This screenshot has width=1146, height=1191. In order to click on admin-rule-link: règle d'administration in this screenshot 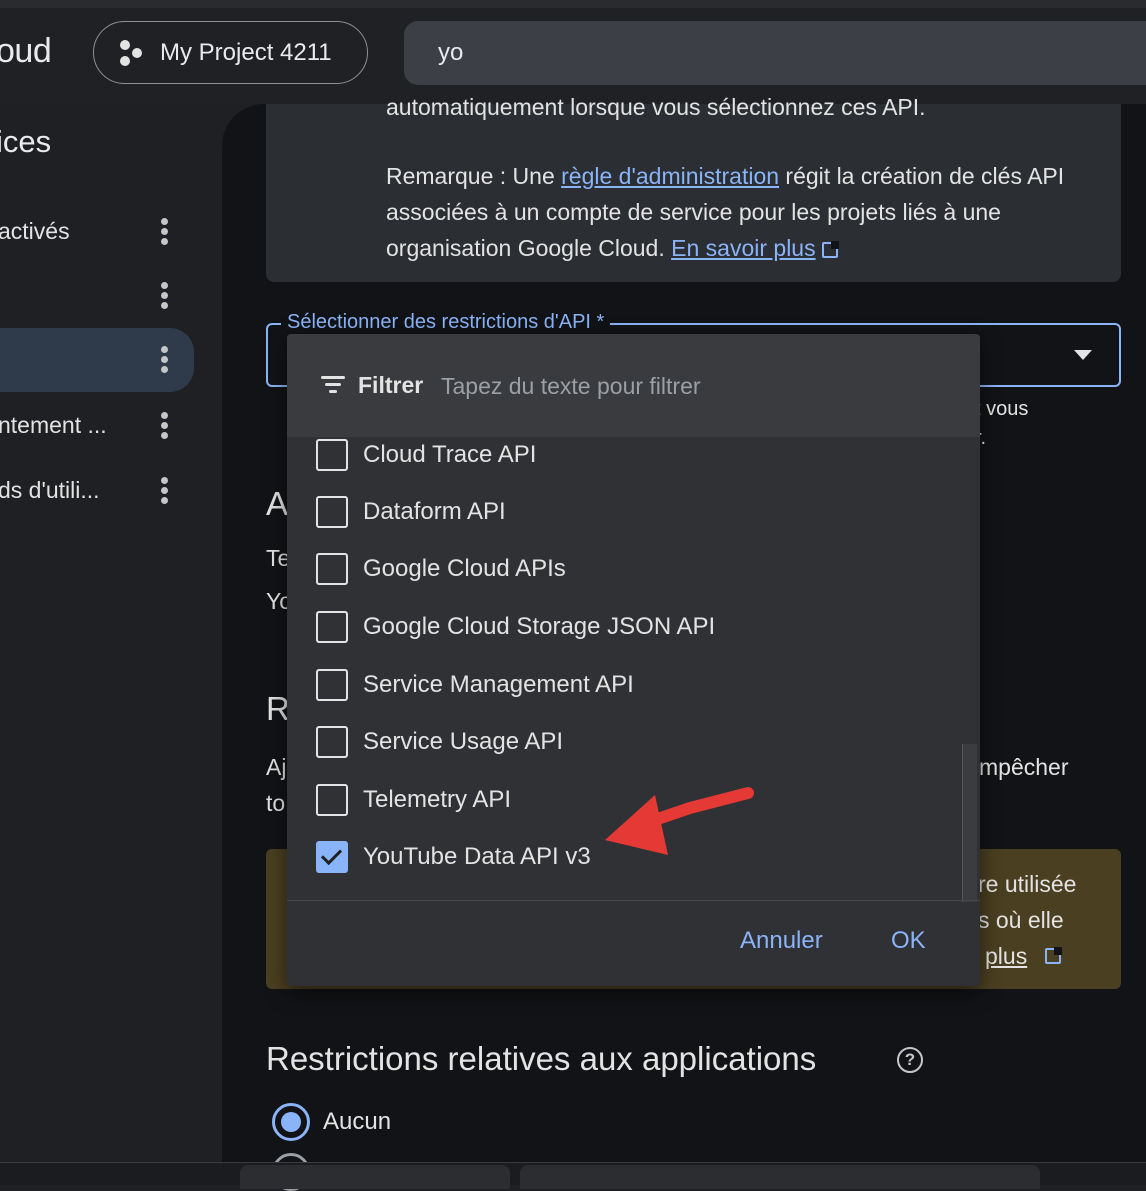, I will do `click(670, 176)`.